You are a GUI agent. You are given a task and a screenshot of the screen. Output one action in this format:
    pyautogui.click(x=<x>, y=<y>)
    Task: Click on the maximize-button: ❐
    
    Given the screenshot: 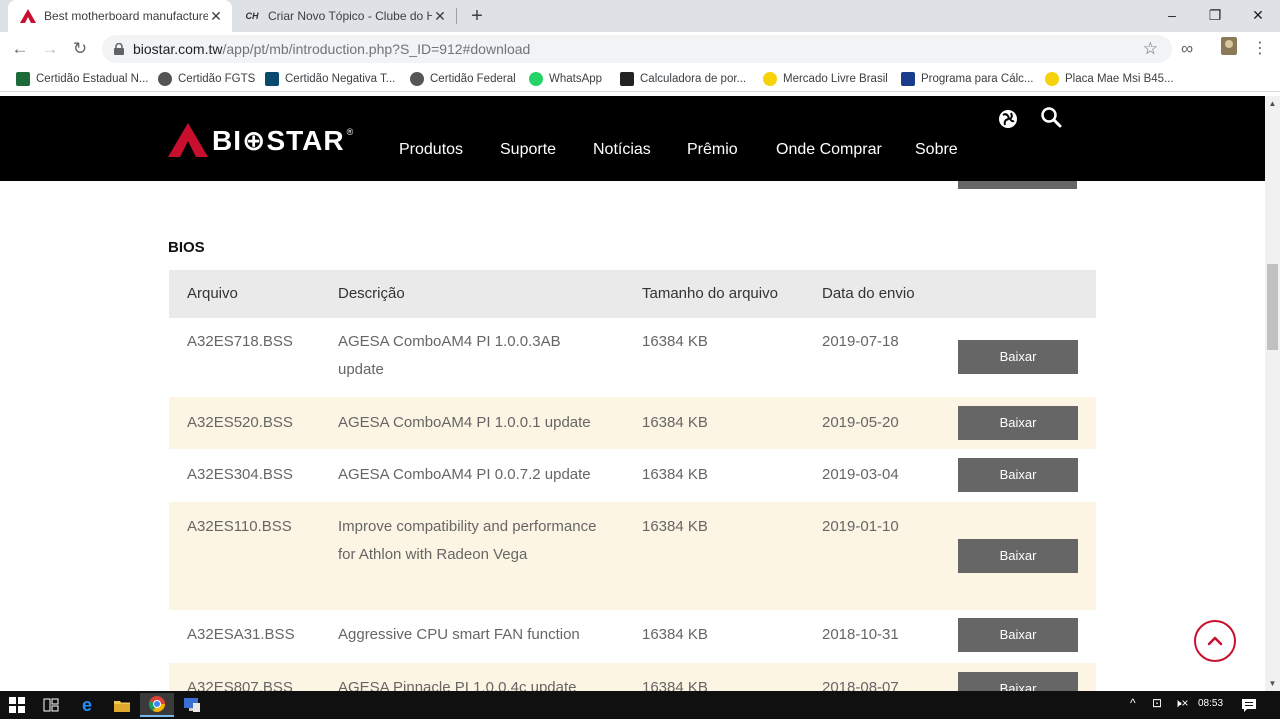 What is the action you would take?
    pyautogui.click(x=1215, y=15)
    